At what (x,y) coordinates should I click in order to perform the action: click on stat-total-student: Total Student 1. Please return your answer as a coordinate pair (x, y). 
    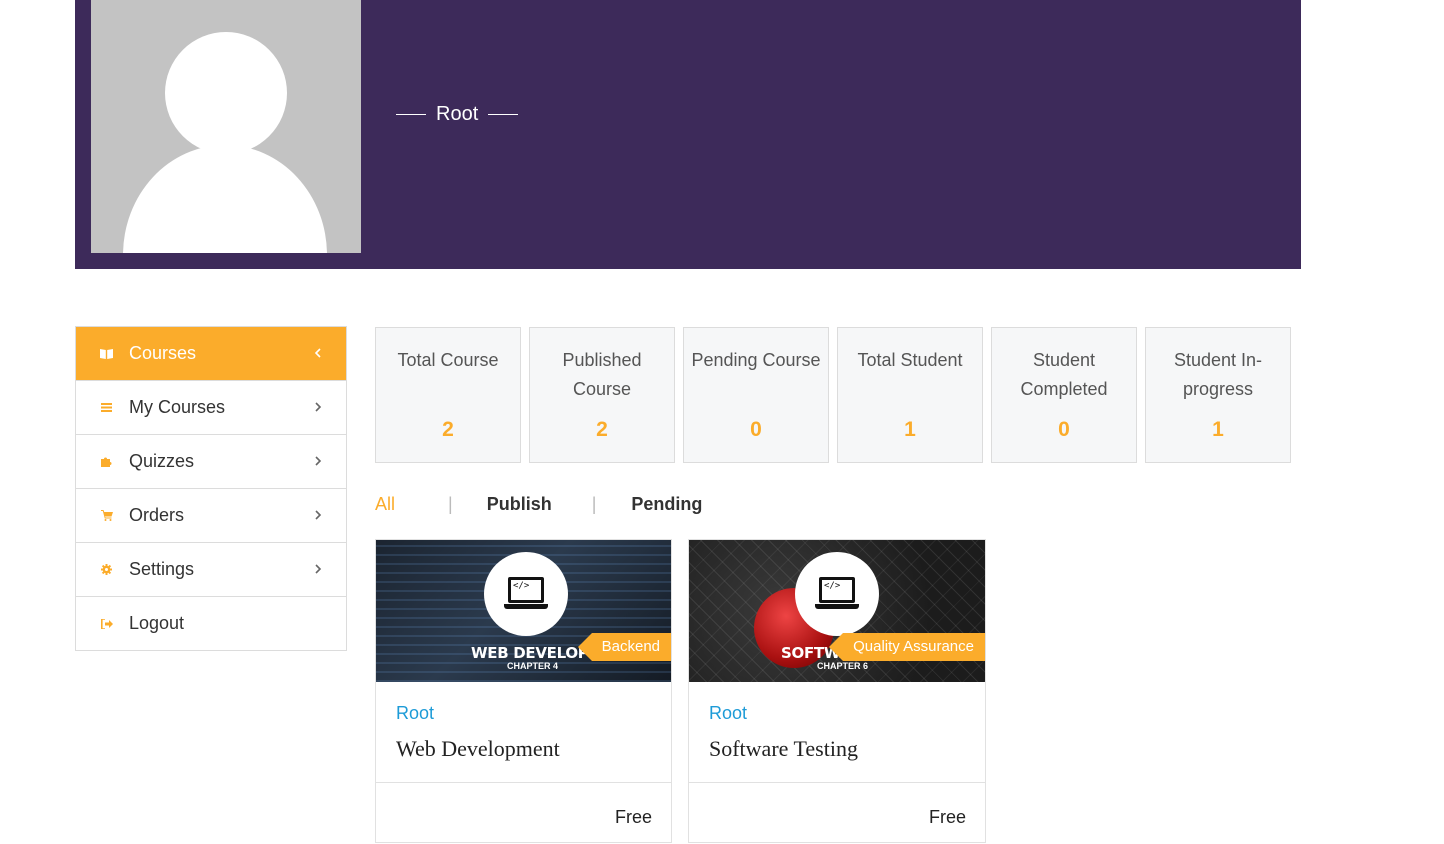
    Looking at the image, I should click on (910, 395).